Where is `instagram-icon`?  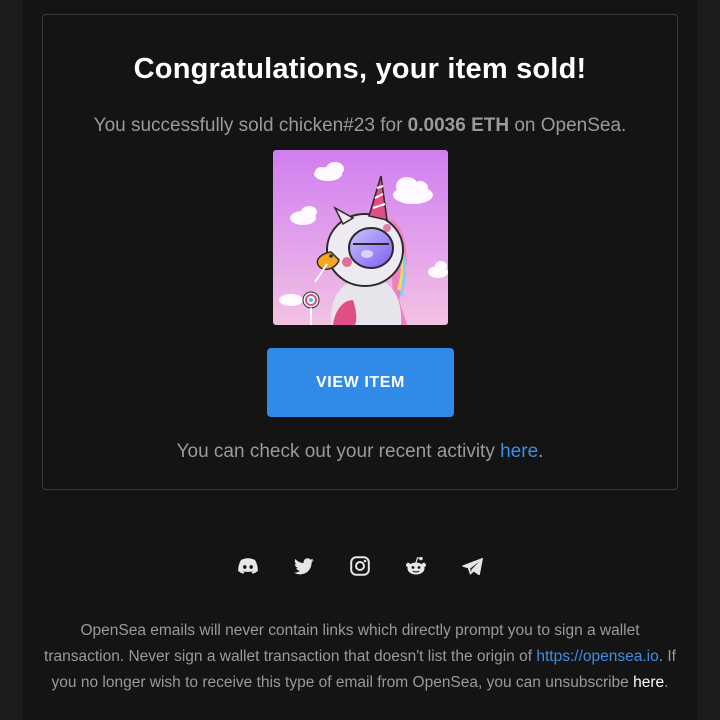
instagram-icon is located at coordinates (360, 566).